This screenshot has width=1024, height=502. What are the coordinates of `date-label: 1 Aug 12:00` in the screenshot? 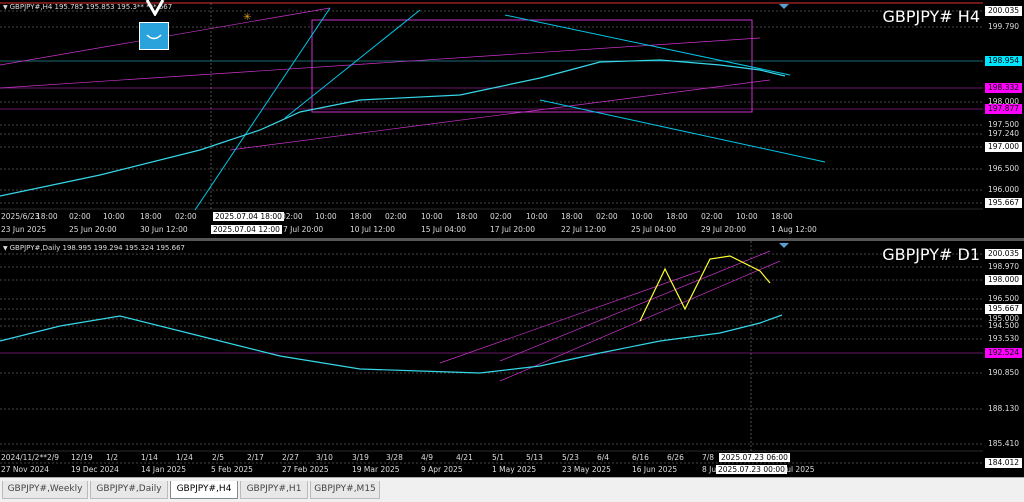 It's located at (794, 229).